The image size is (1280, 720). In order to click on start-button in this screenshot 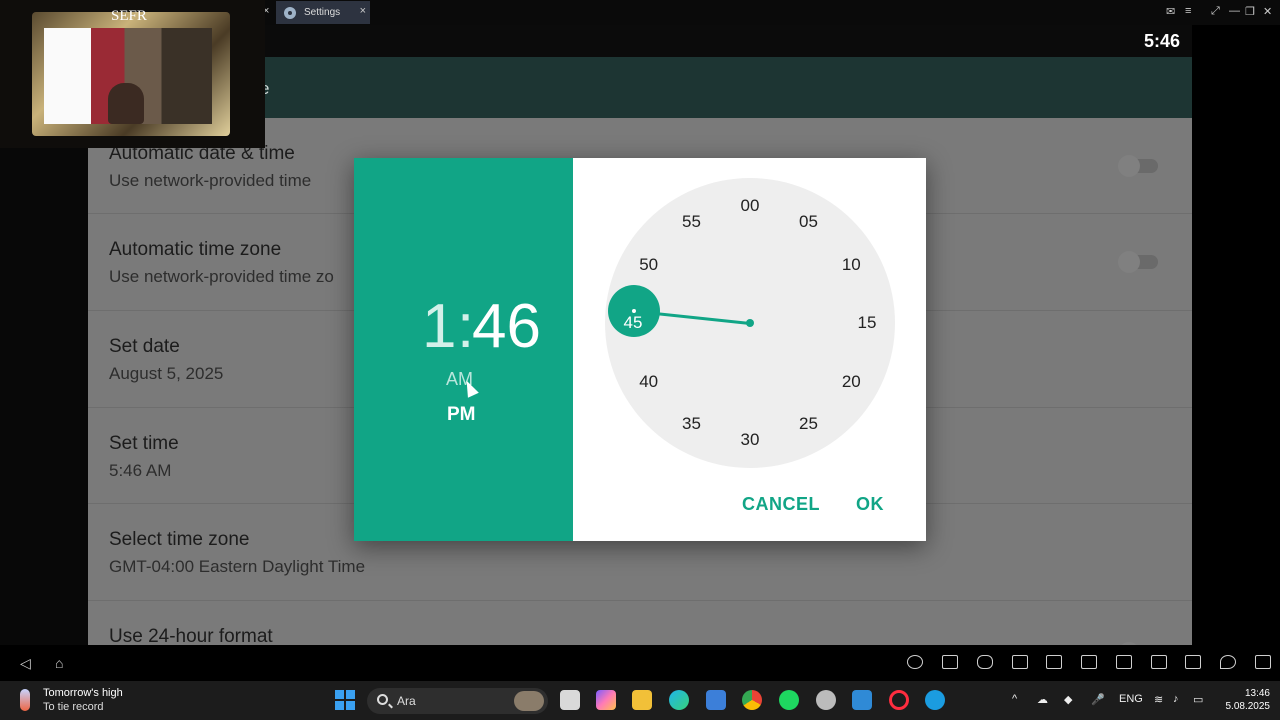, I will do `click(345, 700)`.